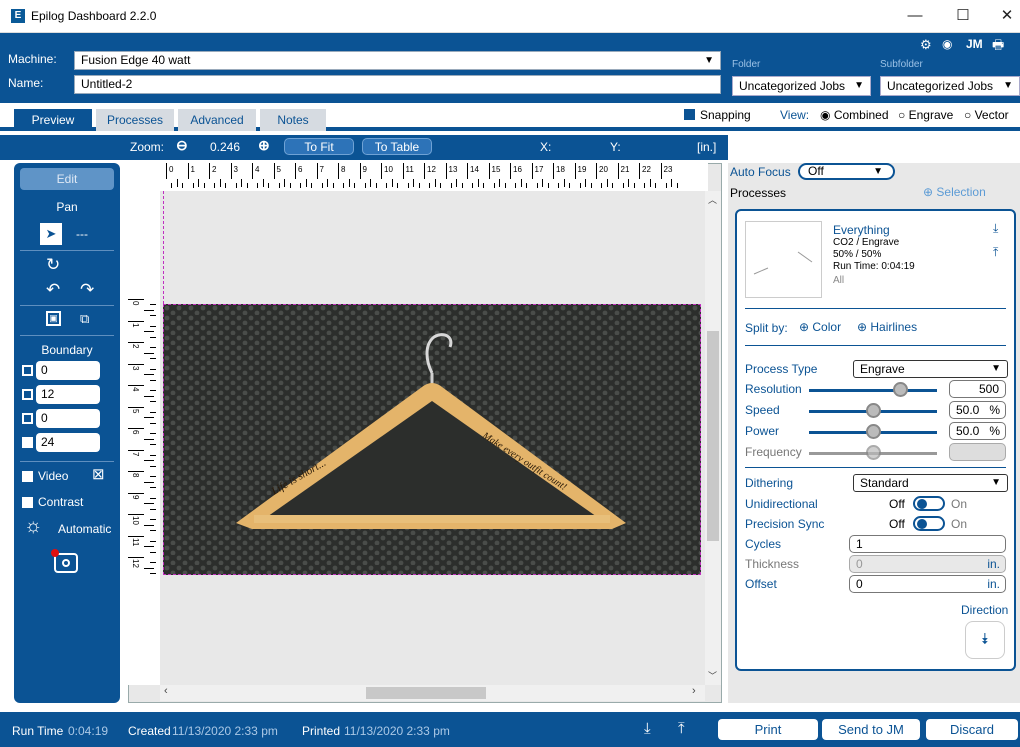 Image resolution: width=1020 pixels, height=747 pixels. What do you see at coordinates (972, 729) in the screenshot?
I see `discard-button: Discard` at bounding box center [972, 729].